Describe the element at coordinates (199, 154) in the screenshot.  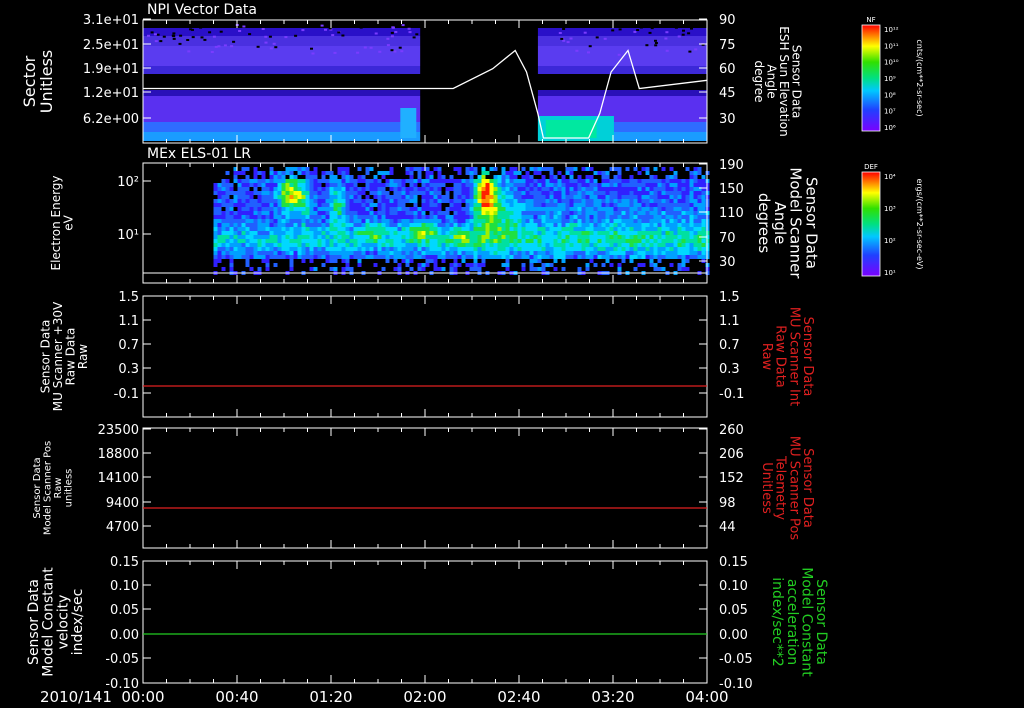
I see `panel-2-title: MEx ELS-01 LR` at that location.